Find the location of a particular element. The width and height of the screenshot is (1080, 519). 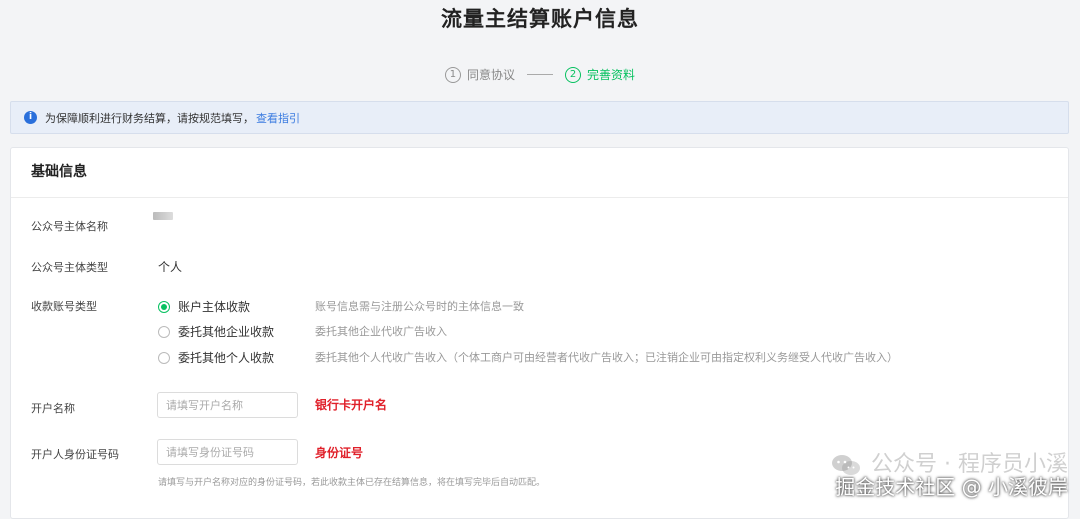

radio-desc: 委托其他企业代收广告收入 is located at coordinates (381, 331).